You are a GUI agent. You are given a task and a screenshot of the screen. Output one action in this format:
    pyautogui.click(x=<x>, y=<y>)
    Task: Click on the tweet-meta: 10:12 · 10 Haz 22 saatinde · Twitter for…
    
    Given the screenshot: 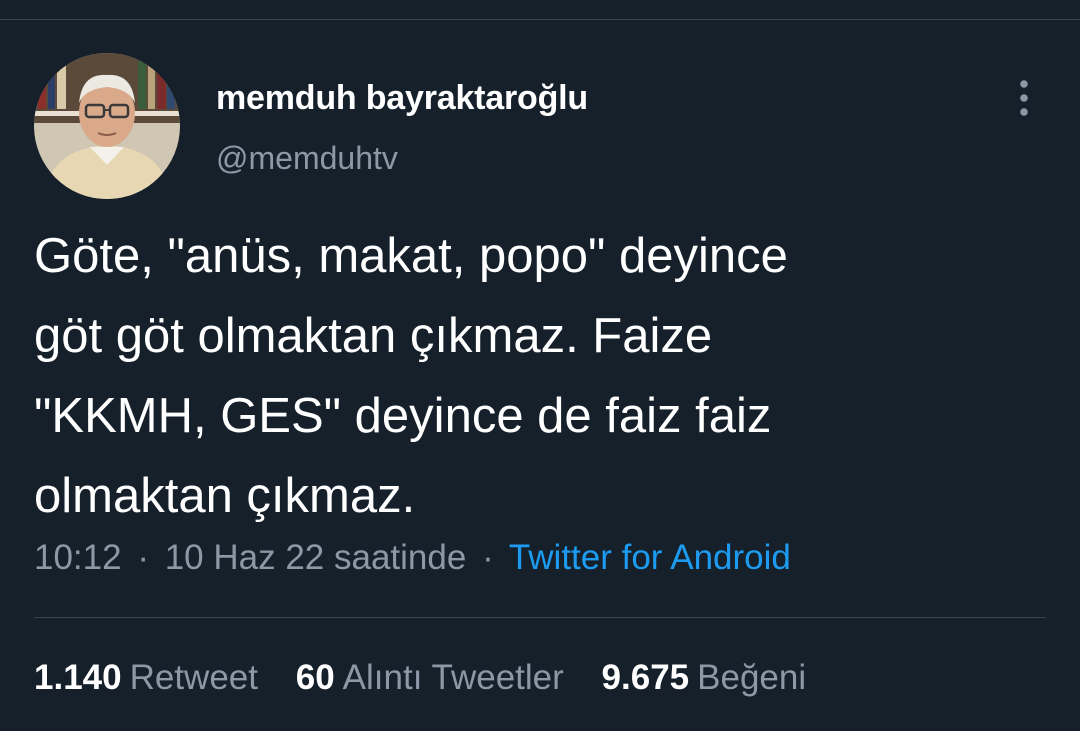 What is the action you would take?
    pyautogui.click(x=412, y=558)
    